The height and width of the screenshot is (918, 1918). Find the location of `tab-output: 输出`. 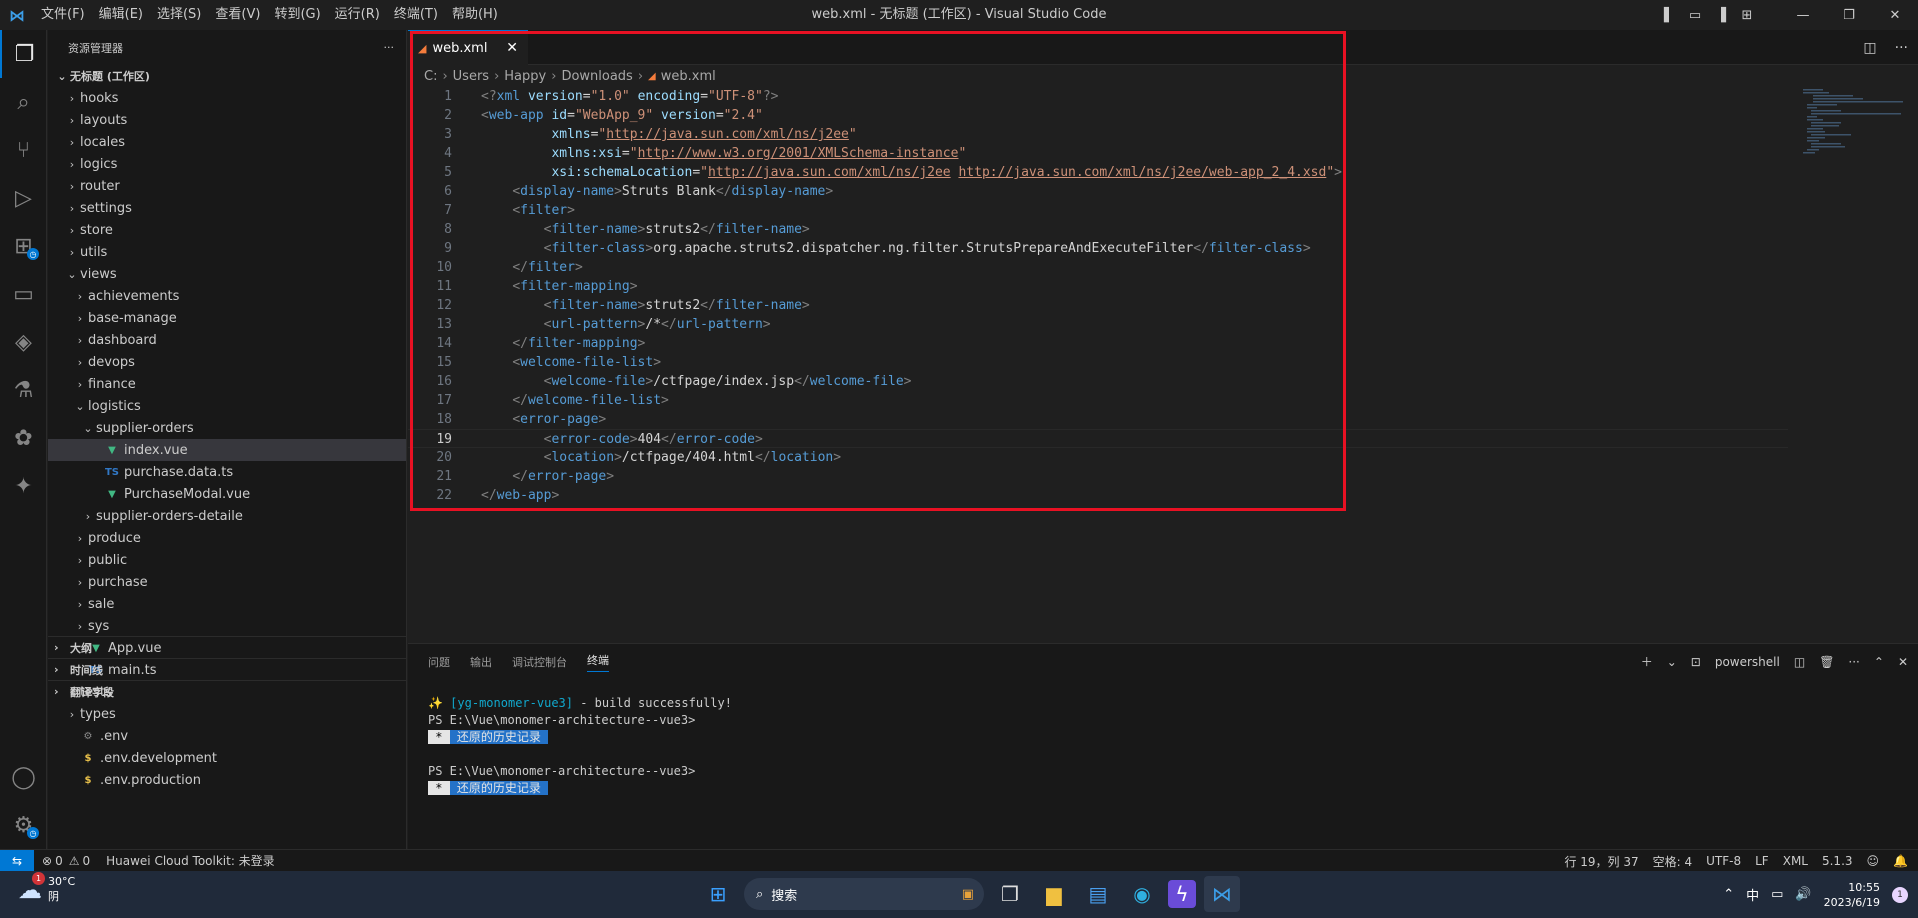

tab-output: 输出 is located at coordinates (481, 662).